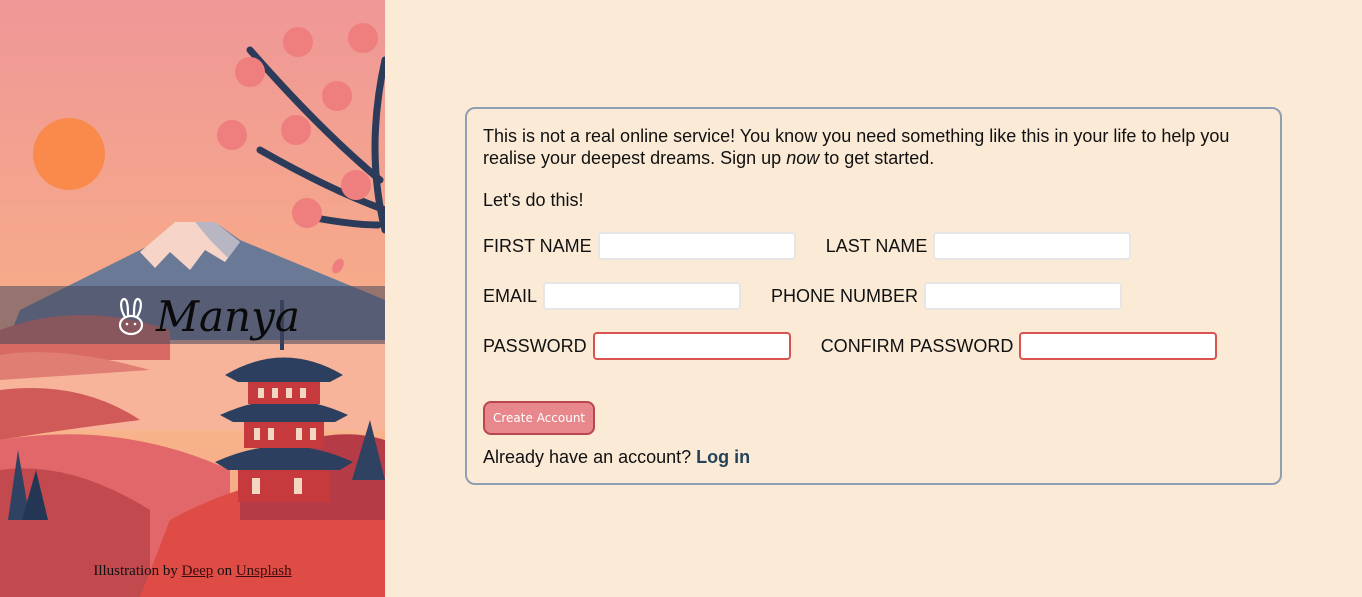 Image resolution: width=1362 pixels, height=597 pixels. I want to click on password-row: PASSWORD CONFIRM PASSWORD, so click(873, 346).